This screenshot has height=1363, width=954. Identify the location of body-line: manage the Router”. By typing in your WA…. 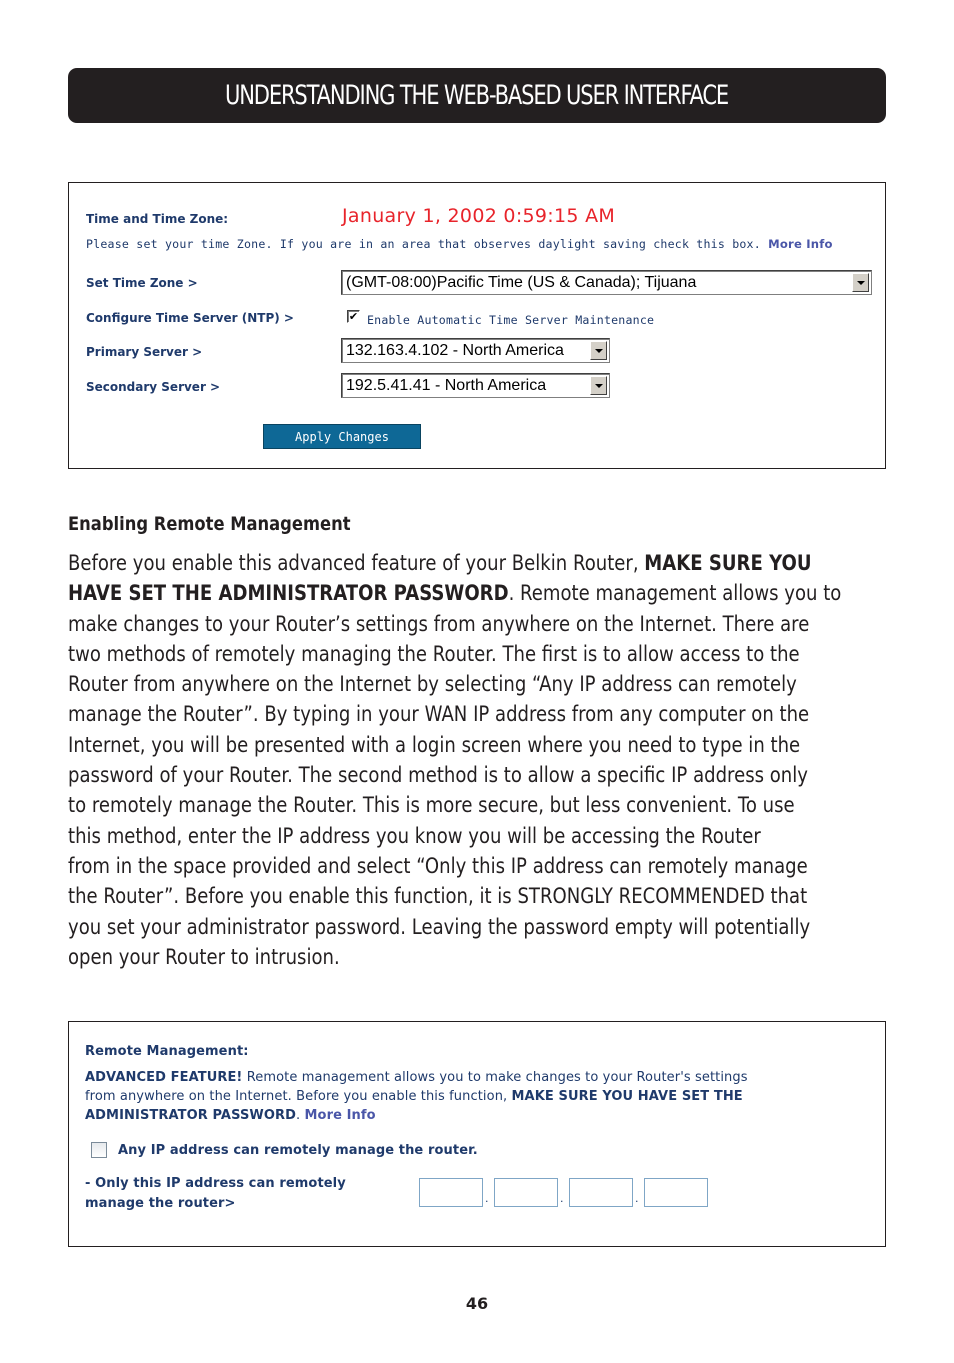
(477, 714).